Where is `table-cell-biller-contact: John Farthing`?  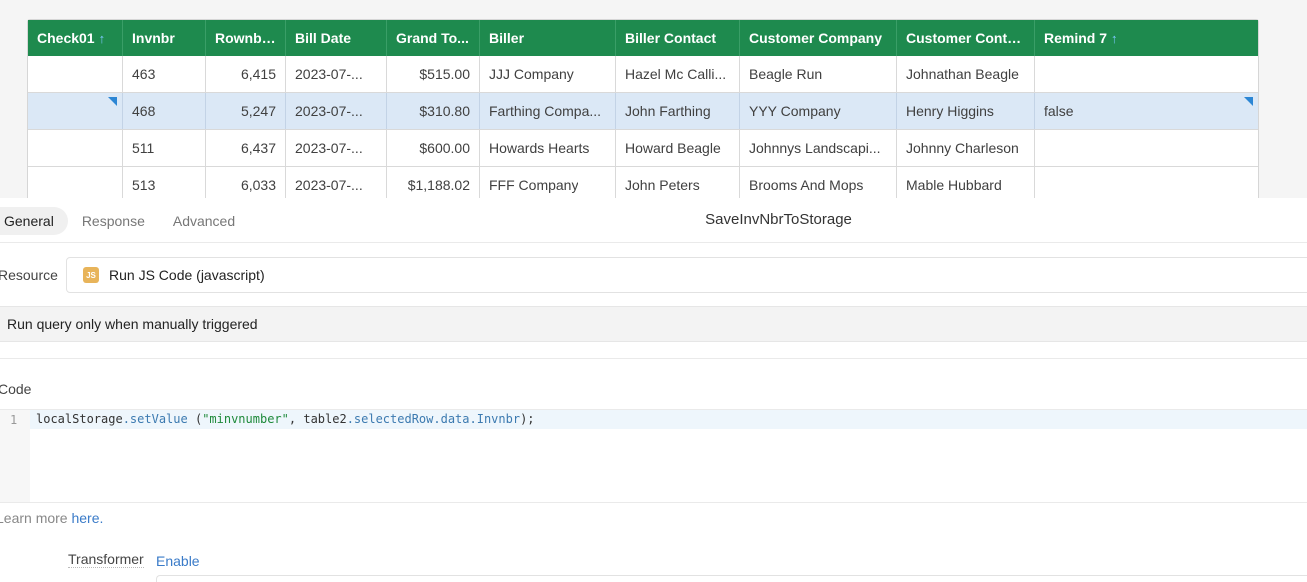
table-cell-biller-contact: John Farthing is located at coordinates (678, 111).